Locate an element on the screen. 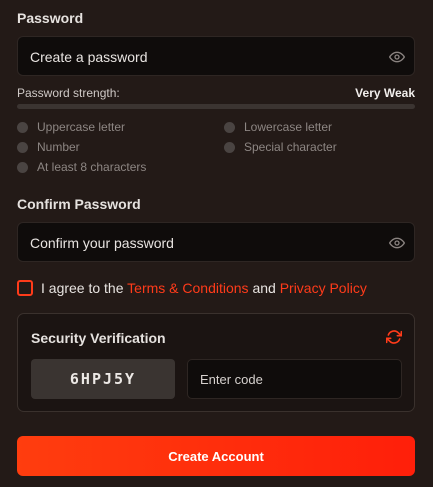  confirm-password-placeholder: Confirm your password is located at coordinates (102, 243).